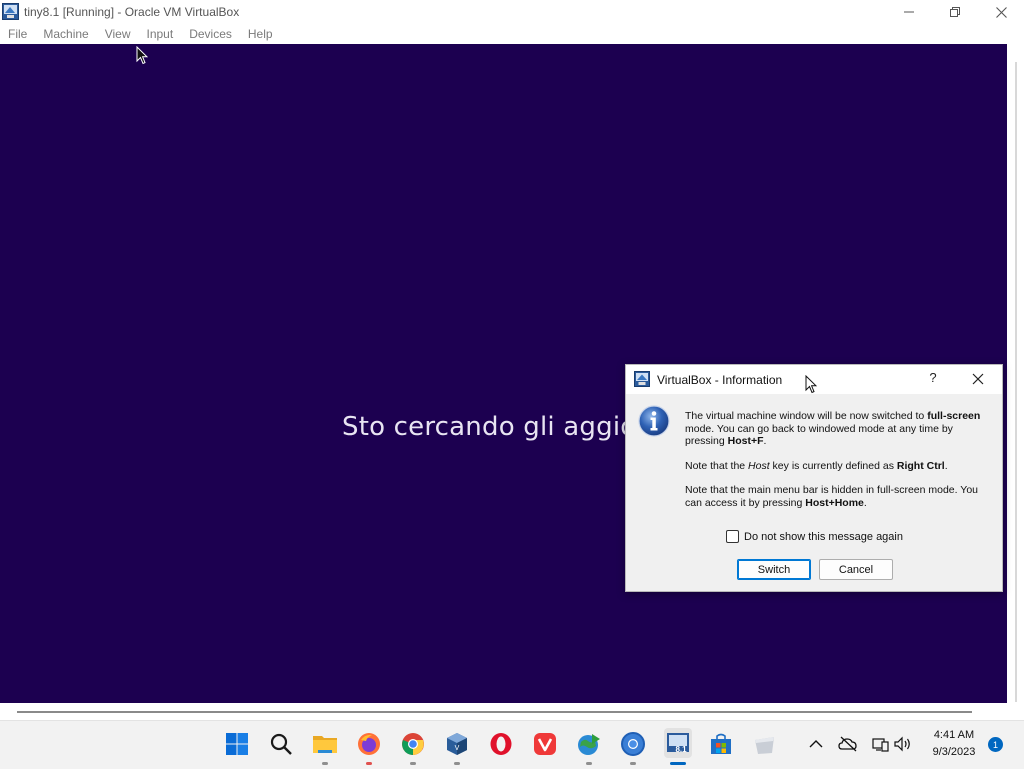 This screenshot has height=769, width=1024. I want to click on dialog-title: VirtualBox - Information, so click(720, 380).